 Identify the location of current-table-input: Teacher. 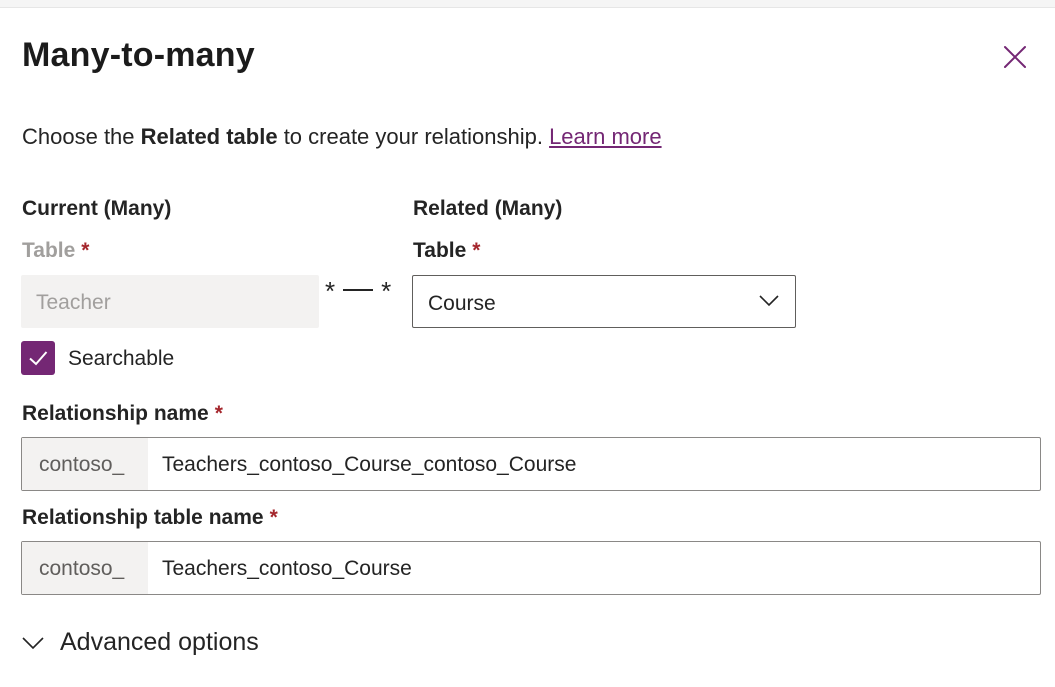
(170, 301).